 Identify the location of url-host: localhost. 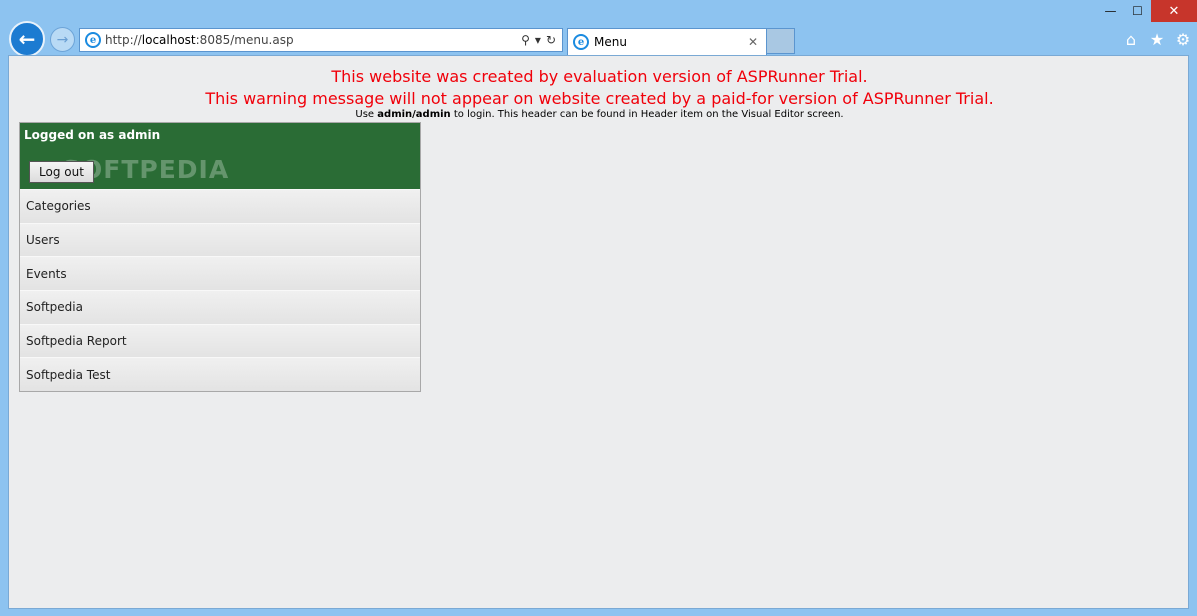
(168, 40).